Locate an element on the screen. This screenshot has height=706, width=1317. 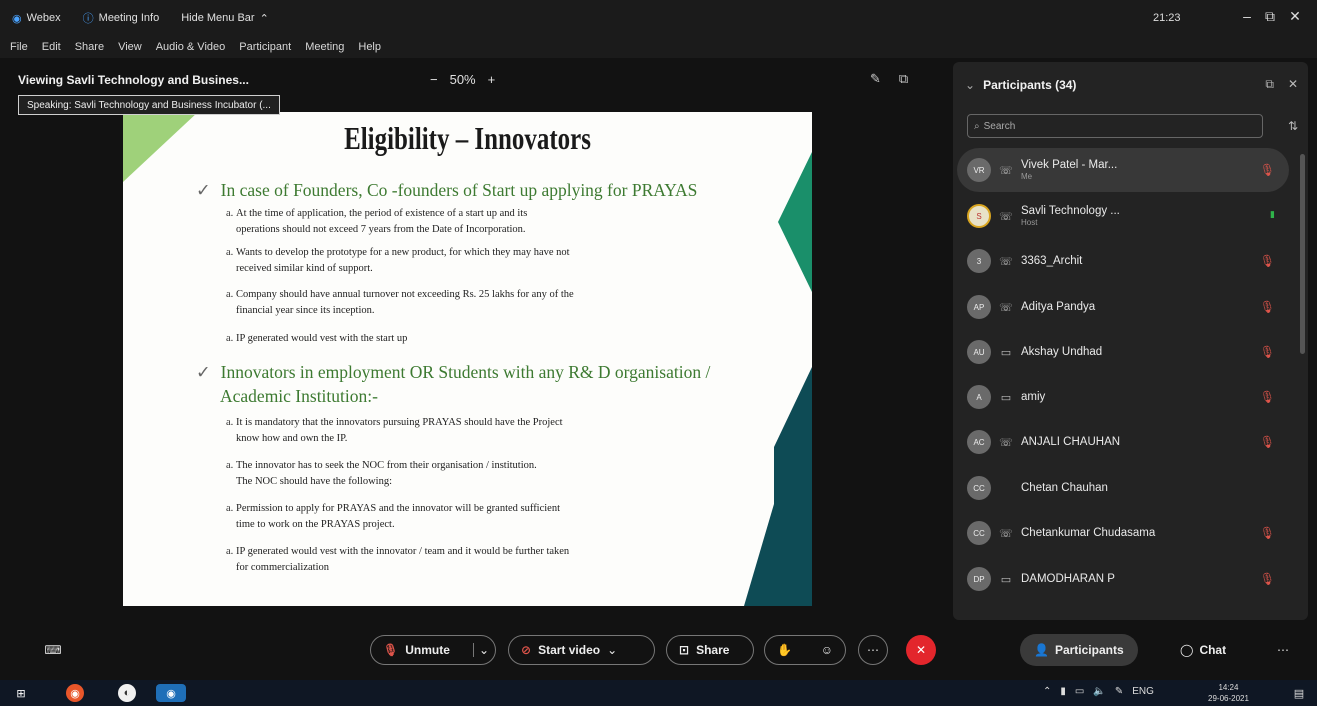
zoom-in-button: + is located at coordinates (492, 79).